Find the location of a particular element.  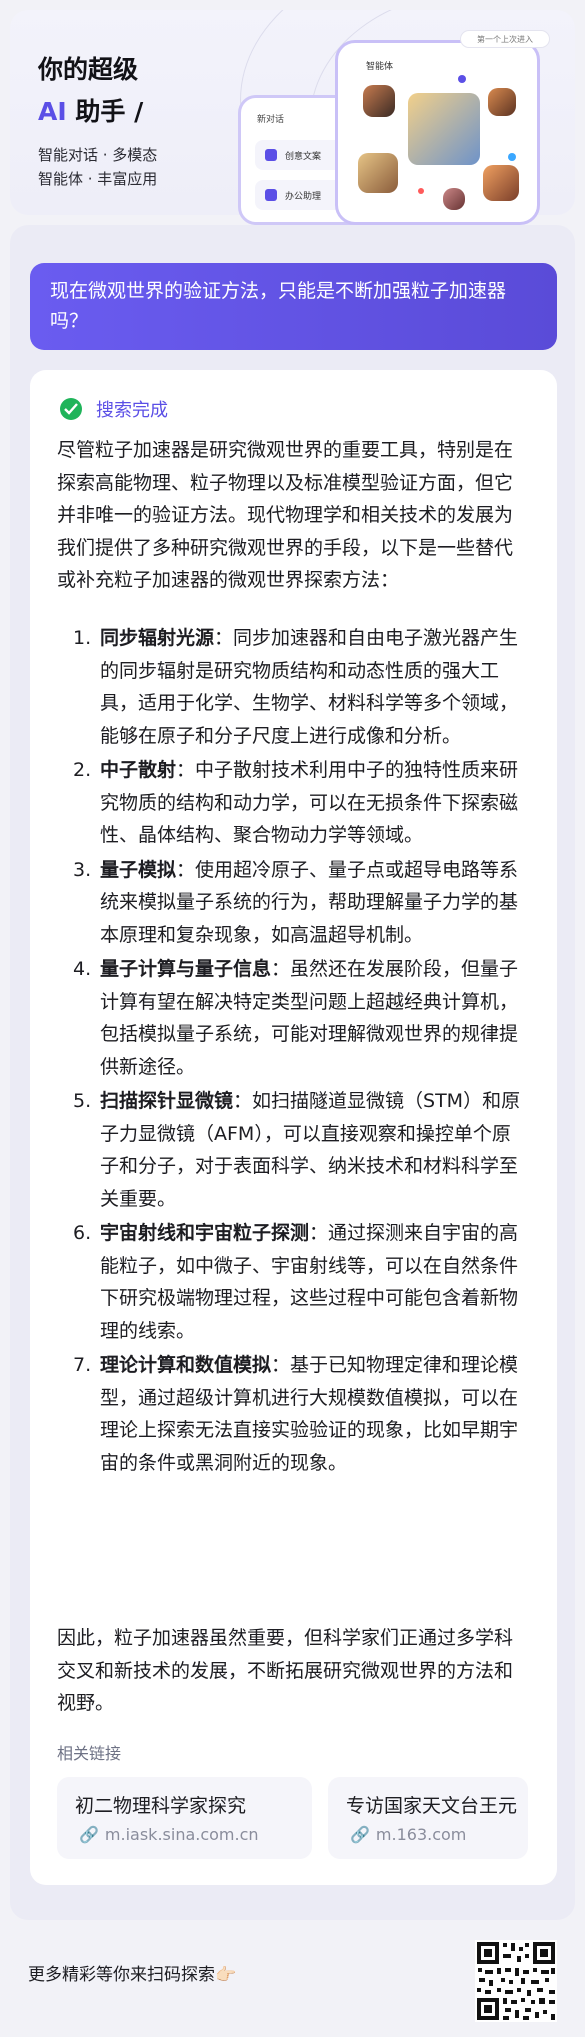

list-item-title: 中子散射 is located at coordinates (138, 770).